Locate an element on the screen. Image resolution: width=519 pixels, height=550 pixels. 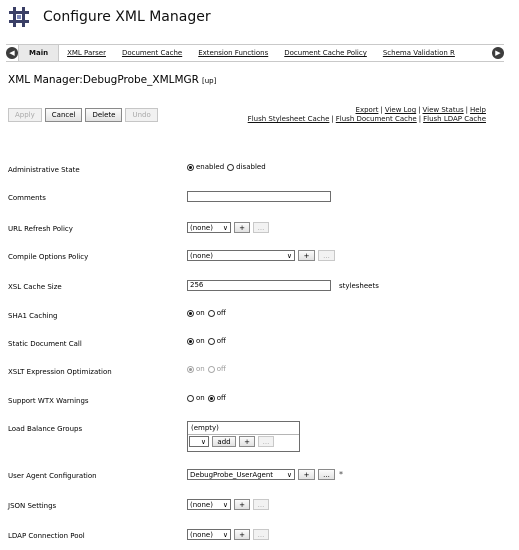
status-badge: [up] is located at coordinates (209, 81).